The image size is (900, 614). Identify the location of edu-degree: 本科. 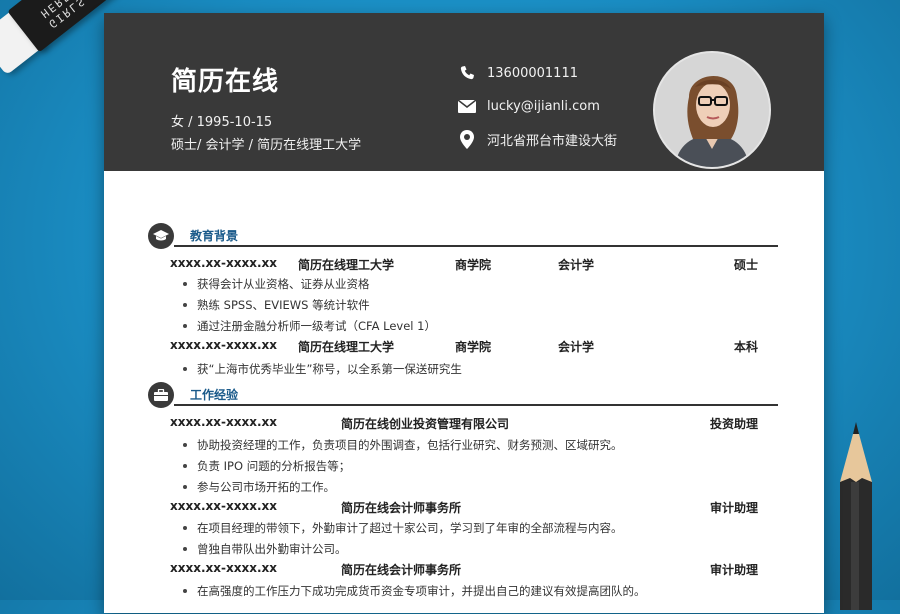
(746, 347).